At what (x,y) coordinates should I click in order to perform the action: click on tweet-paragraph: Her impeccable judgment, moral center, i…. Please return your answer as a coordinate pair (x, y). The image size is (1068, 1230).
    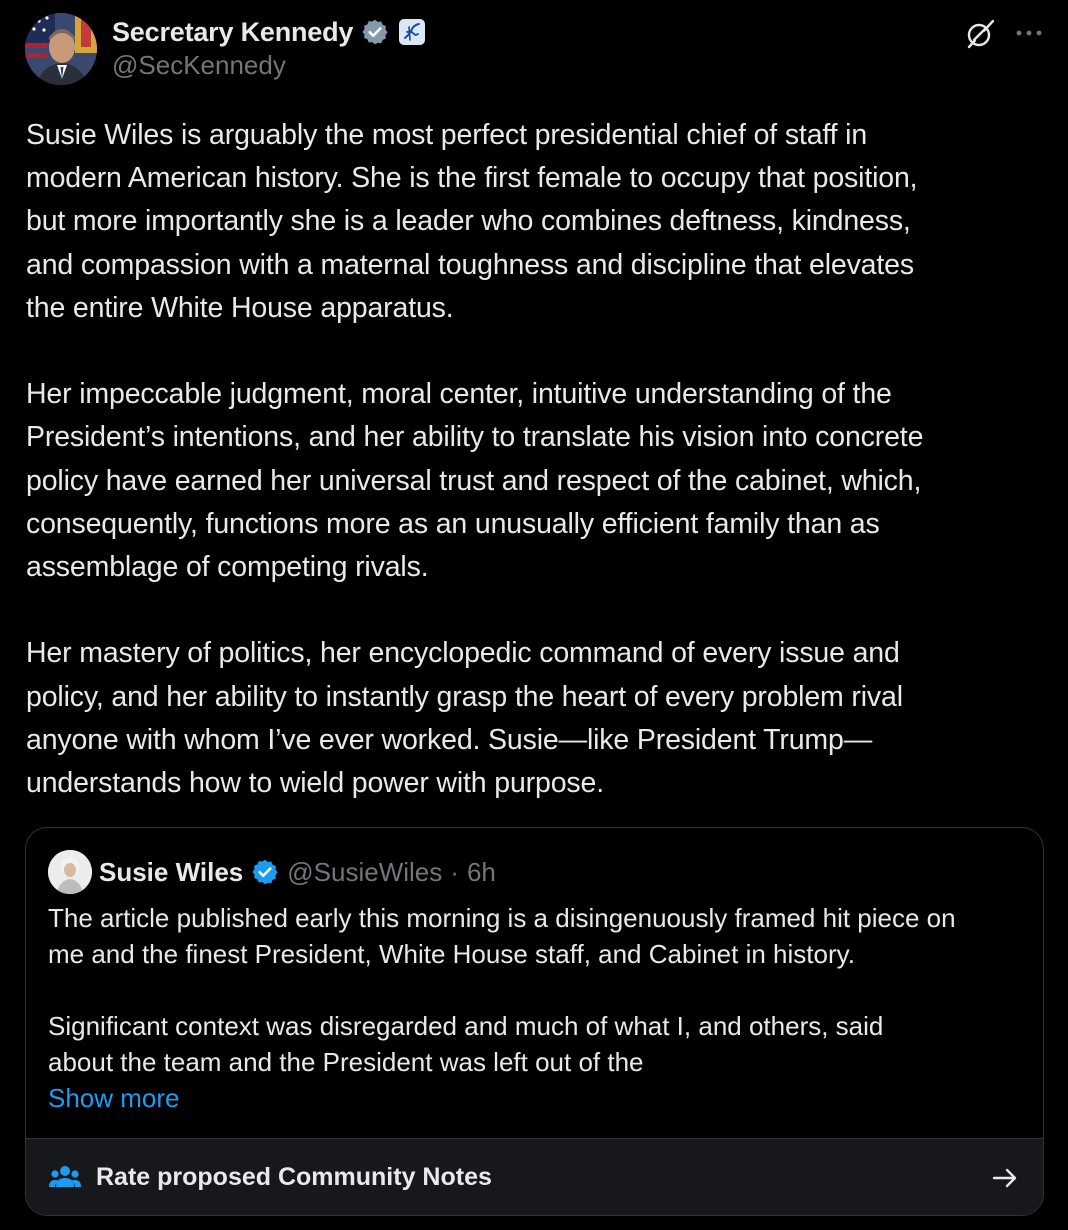
    Looking at the image, I should click on (475, 481).